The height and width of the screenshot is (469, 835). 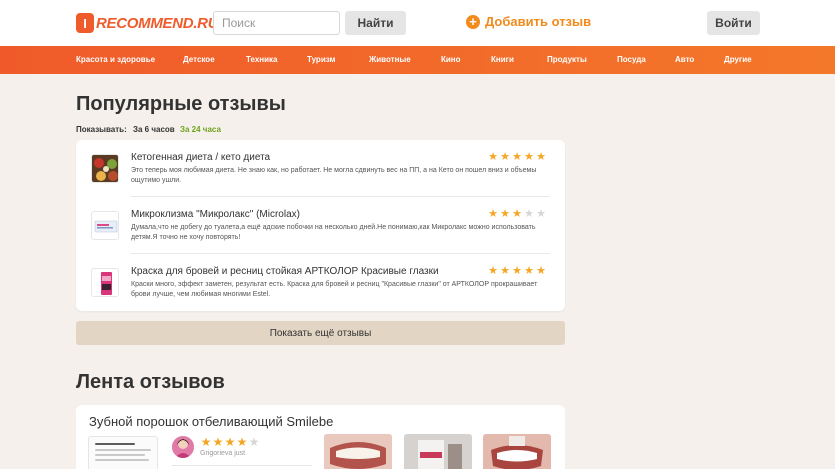 I want to click on filter-24-hours: За 24 часа, so click(x=200, y=129).